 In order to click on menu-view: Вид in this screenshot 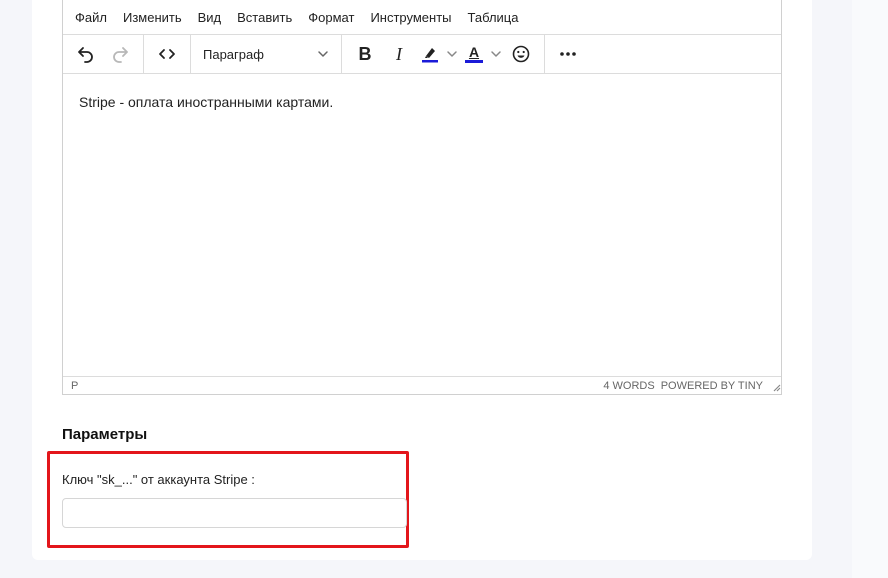, I will do `click(210, 17)`.